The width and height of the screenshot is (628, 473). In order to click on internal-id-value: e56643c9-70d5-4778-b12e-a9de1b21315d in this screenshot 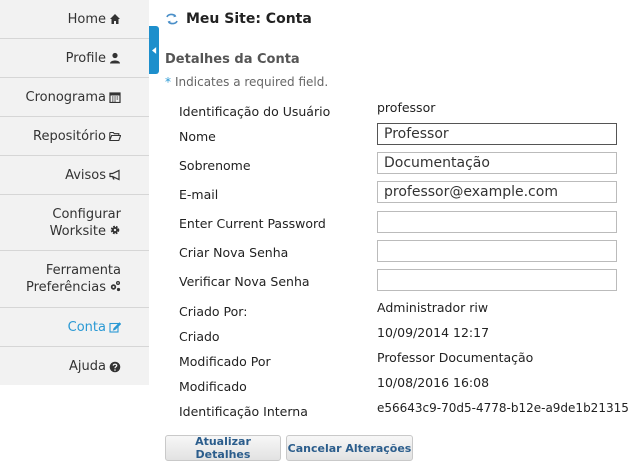, I will do `click(502, 408)`.